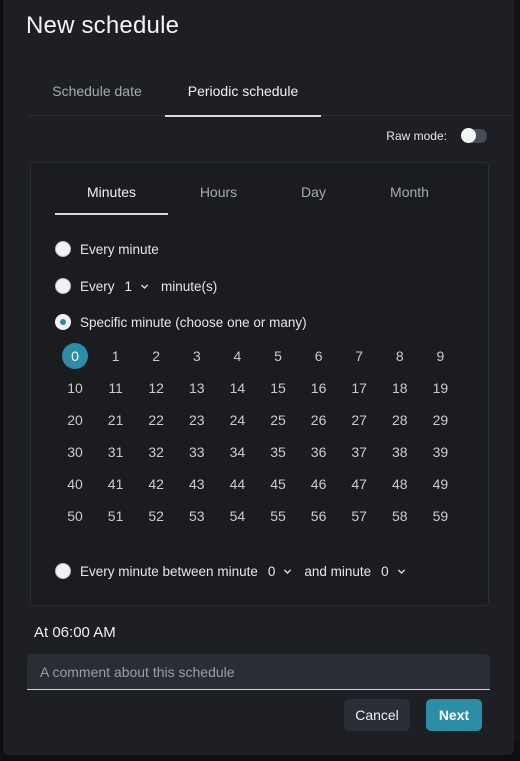 The image size is (520, 761). I want to click on minute-option: 43, so click(197, 484).